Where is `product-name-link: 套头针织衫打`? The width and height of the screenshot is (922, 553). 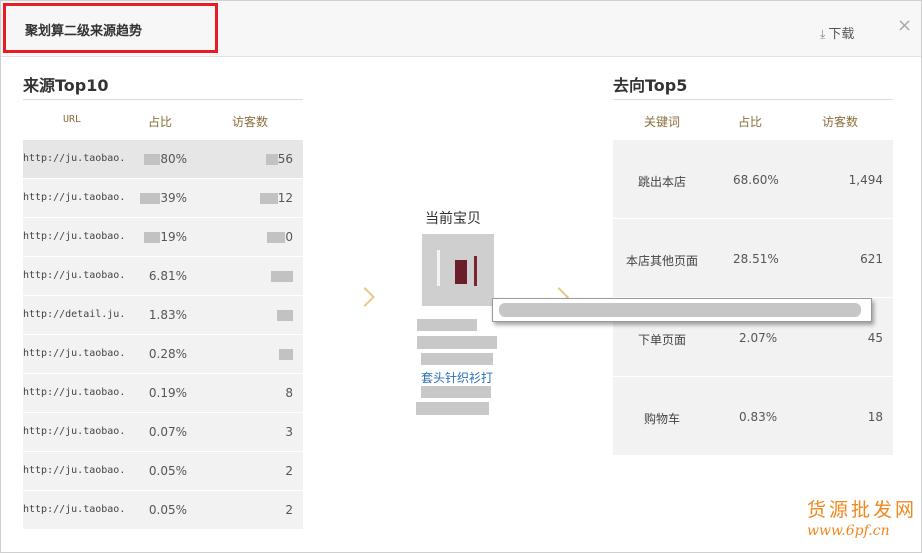 product-name-link: 套头针织衫打 is located at coordinates (457, 377).